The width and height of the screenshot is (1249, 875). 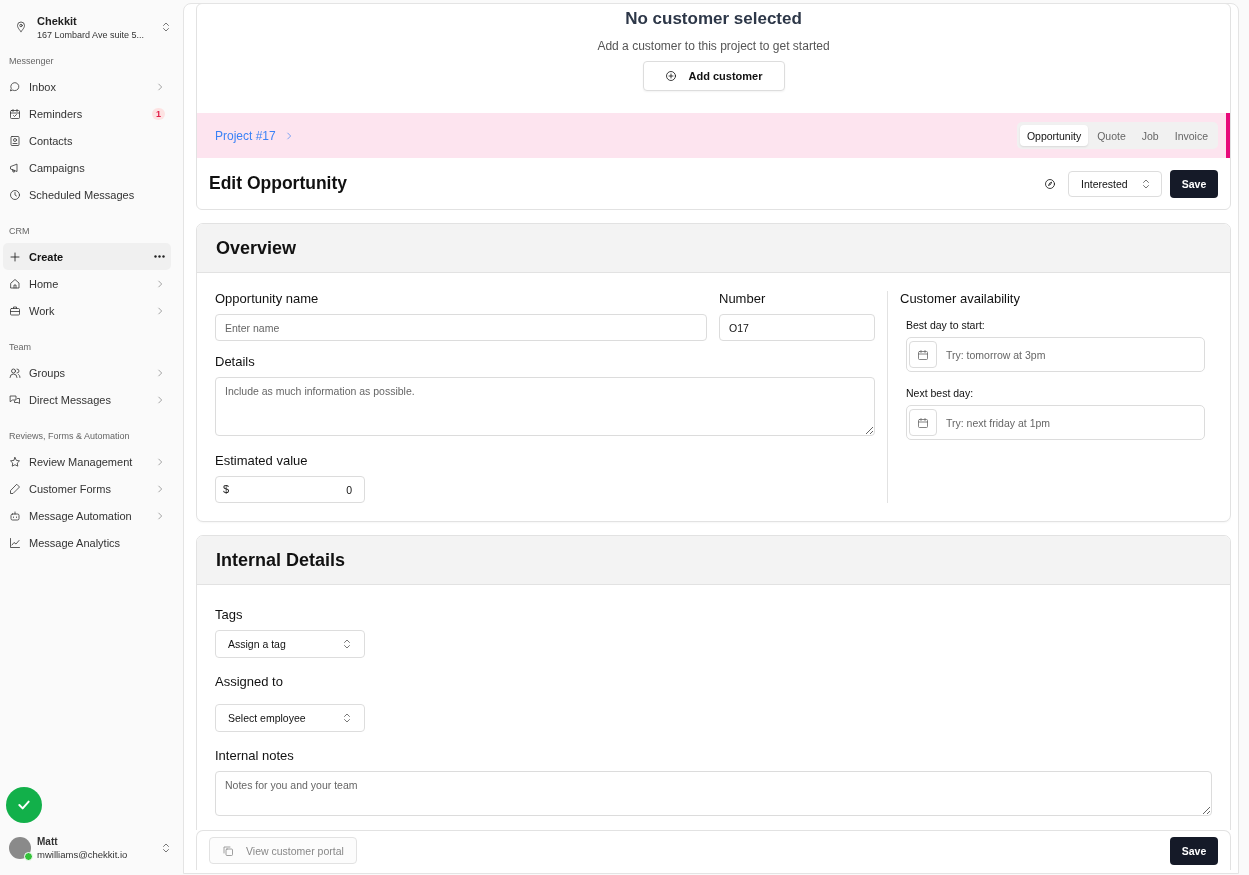 I want to click on clock-icon, so click(x=15, y=194).